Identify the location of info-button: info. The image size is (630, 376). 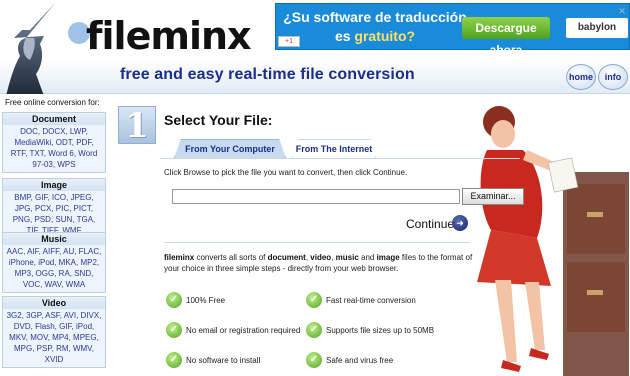
(613, 77).